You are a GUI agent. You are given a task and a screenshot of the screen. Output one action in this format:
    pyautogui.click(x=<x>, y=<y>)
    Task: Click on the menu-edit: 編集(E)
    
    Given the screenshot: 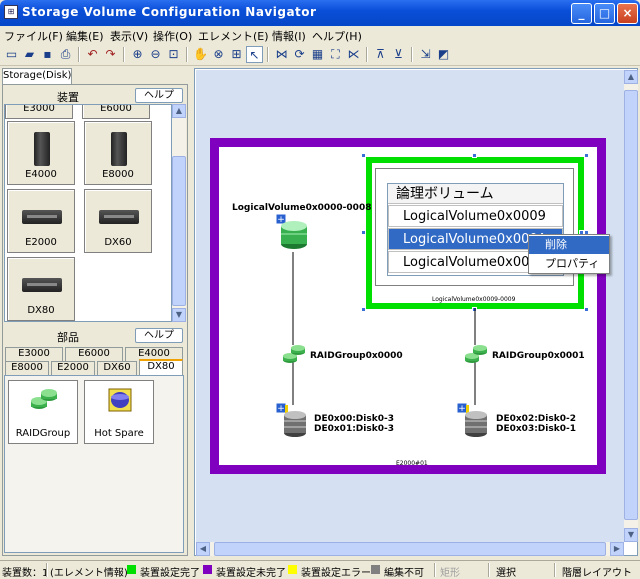 What is the action you would take?
    pyautogui.click(x=85, y=36)
    